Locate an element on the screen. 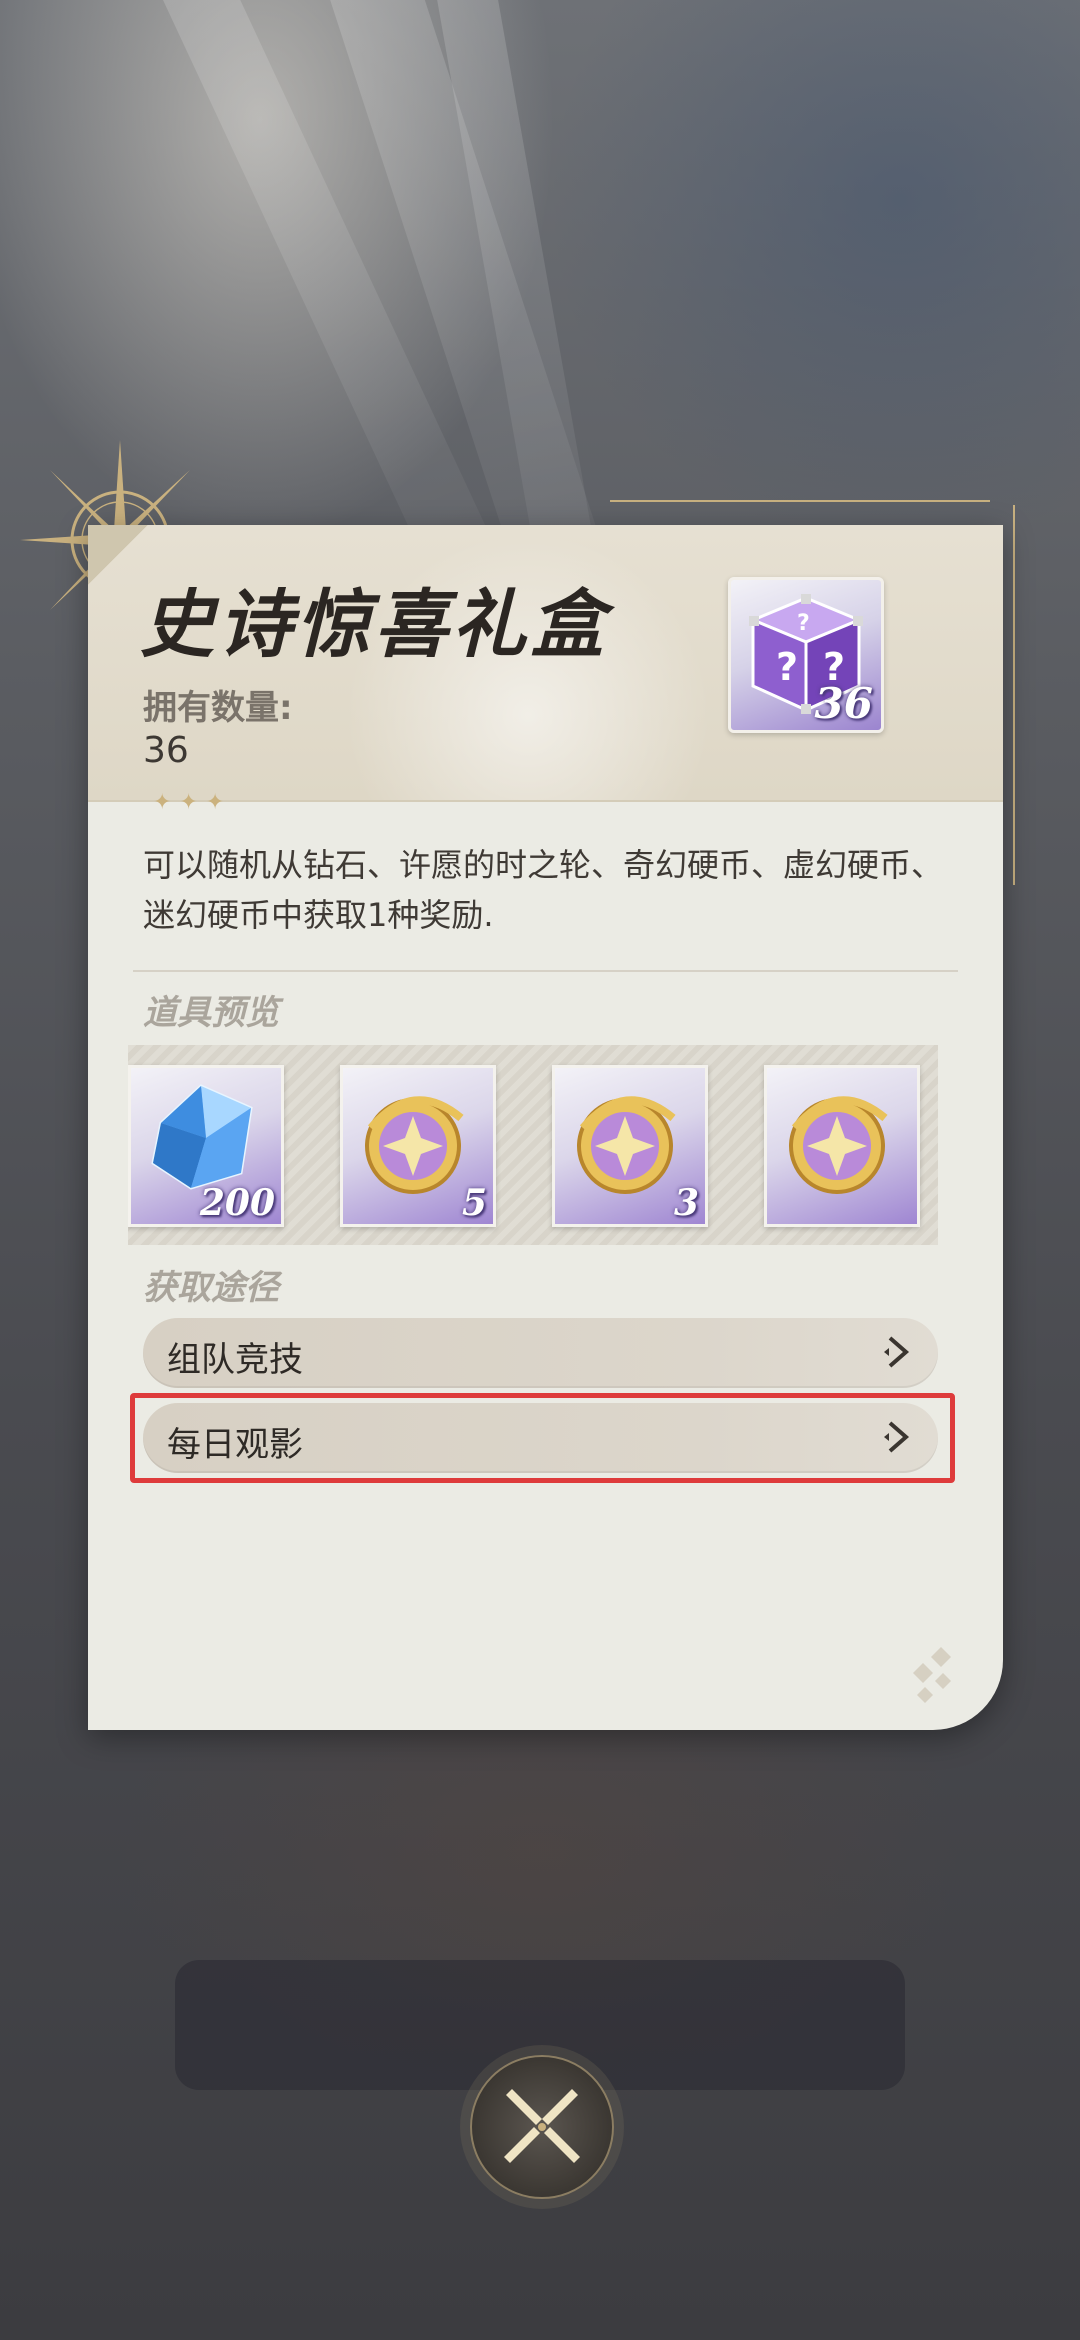 Image resolution: width=1080 pixels, height=2340 pixels. preview-item-fantasy-coin is located at coordinates (842, 1146).